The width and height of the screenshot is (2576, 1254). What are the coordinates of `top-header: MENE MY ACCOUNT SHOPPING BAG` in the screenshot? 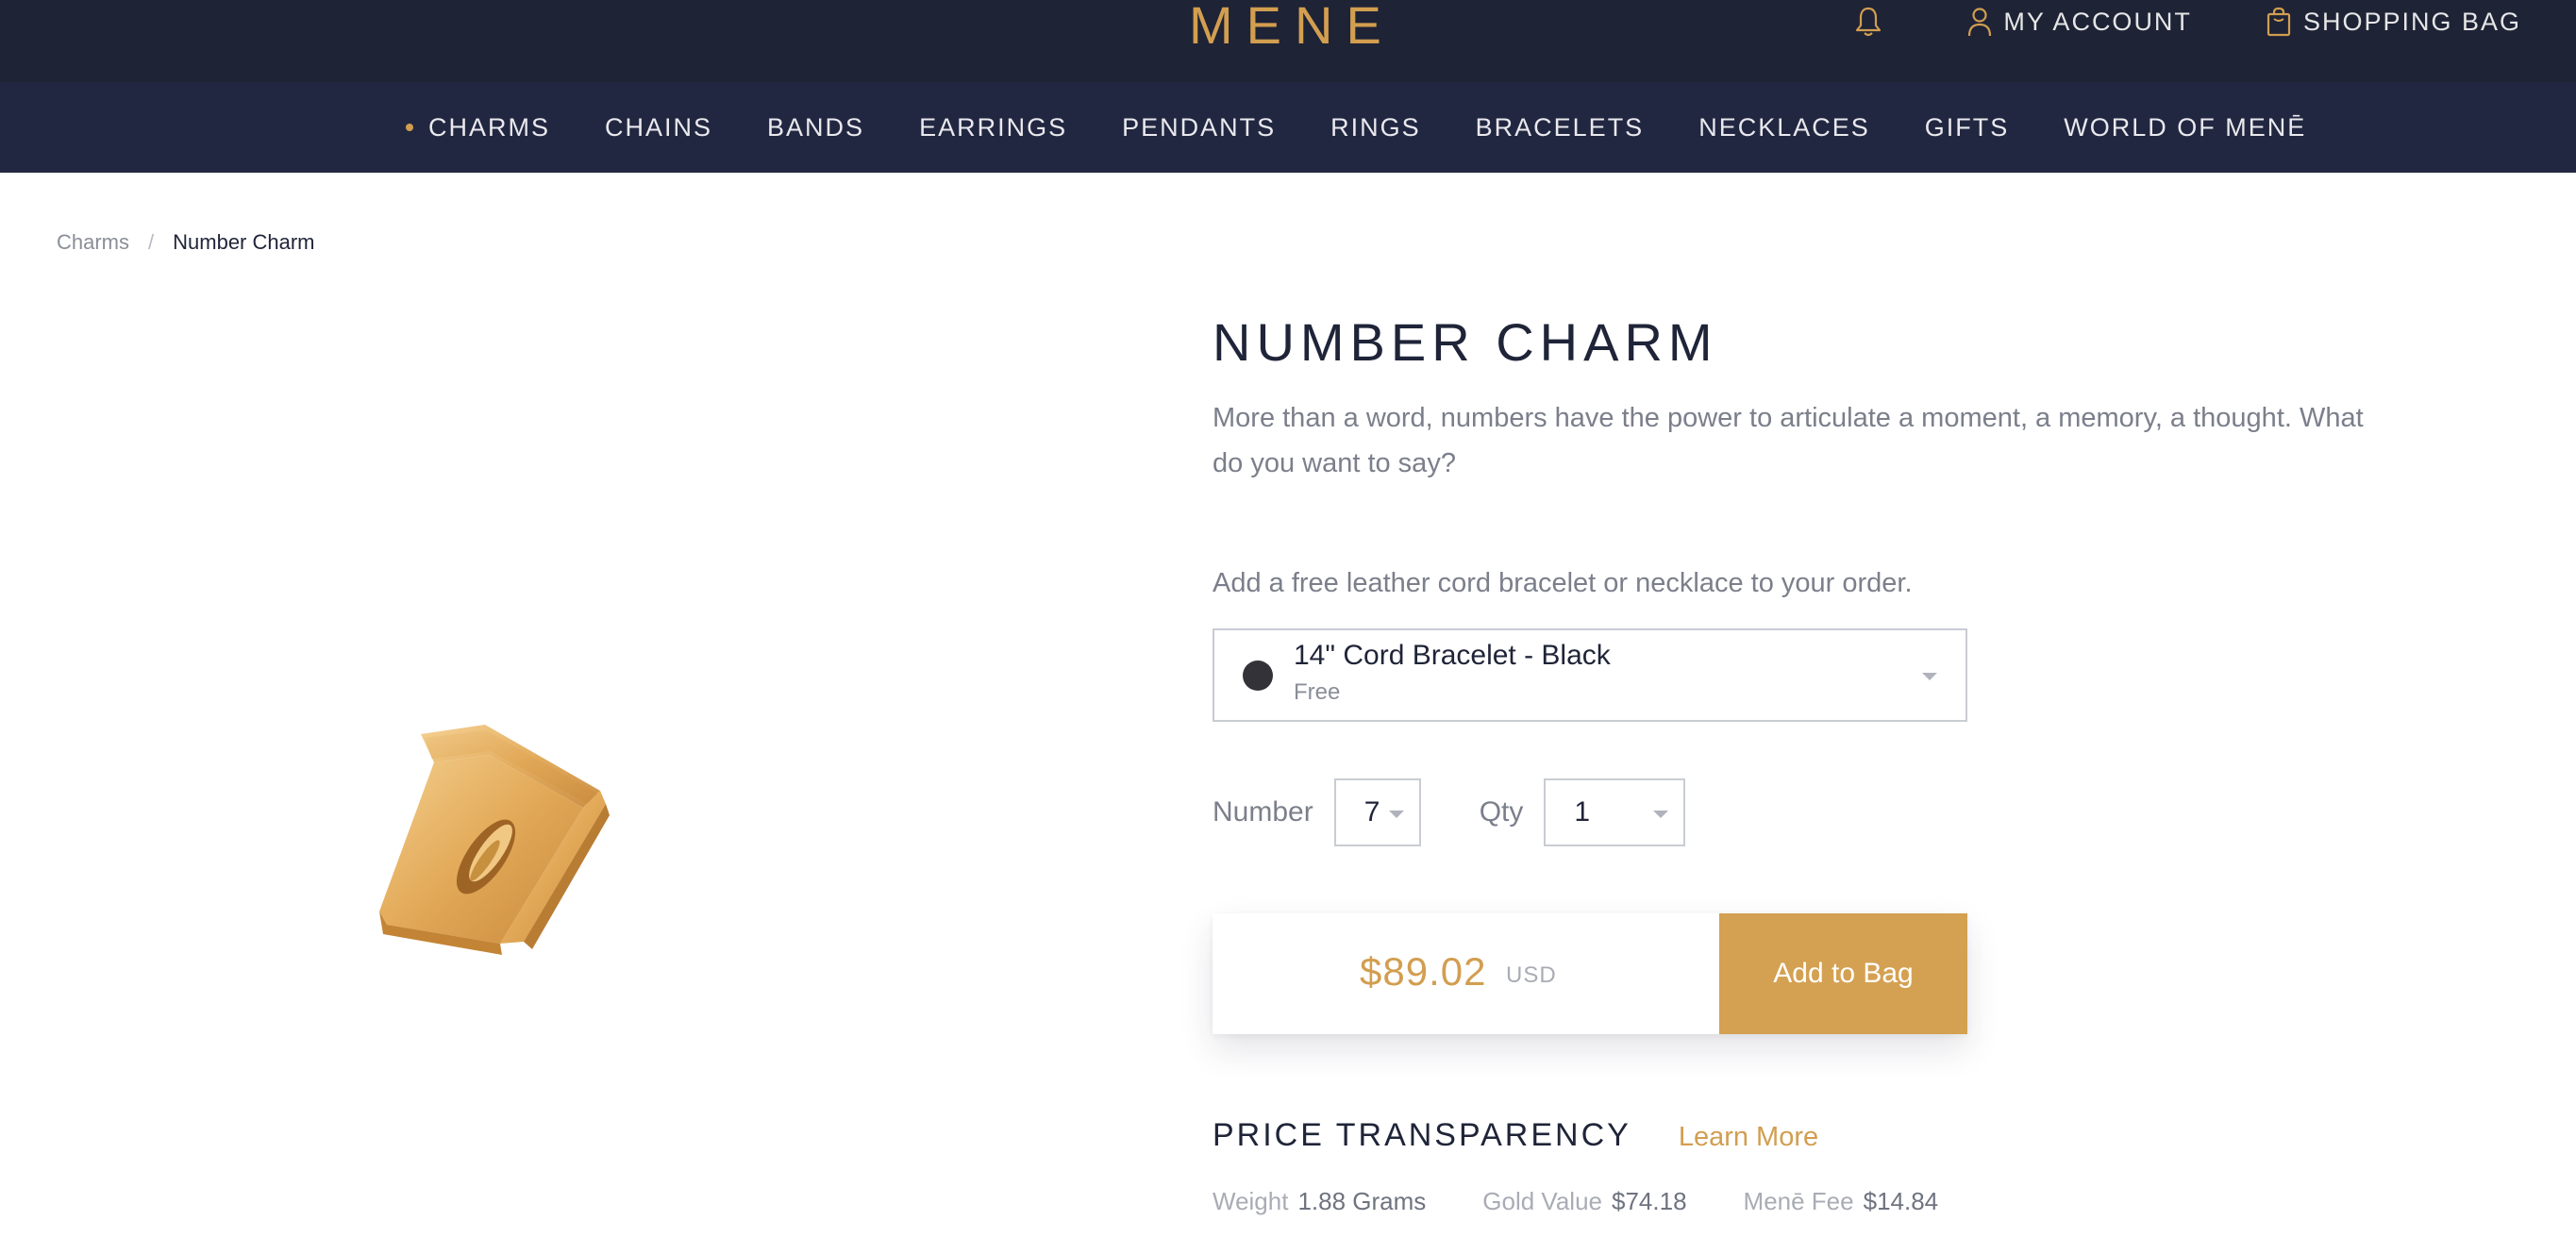 It's located at (1288, 41).